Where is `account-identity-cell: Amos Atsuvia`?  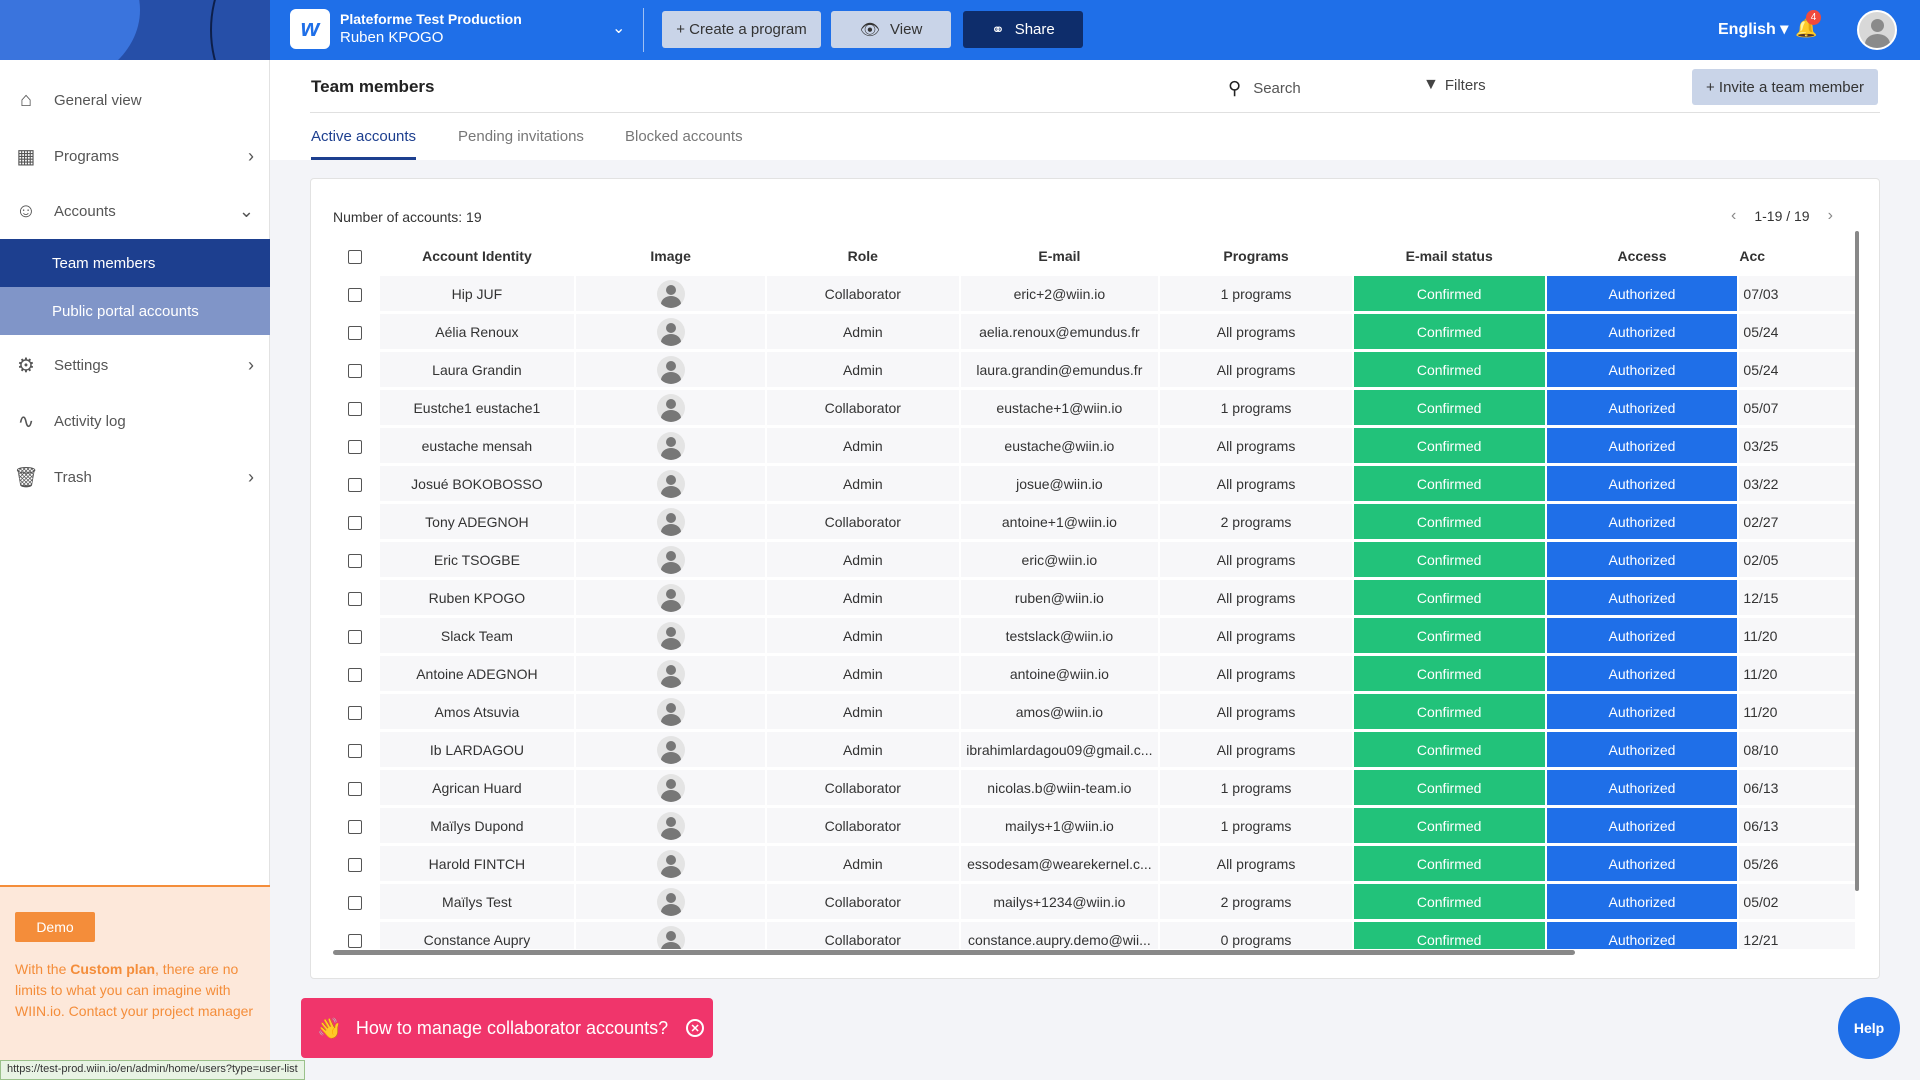
account-identity-cell: Amos Atsuvia is located at coordinates (477, 711).